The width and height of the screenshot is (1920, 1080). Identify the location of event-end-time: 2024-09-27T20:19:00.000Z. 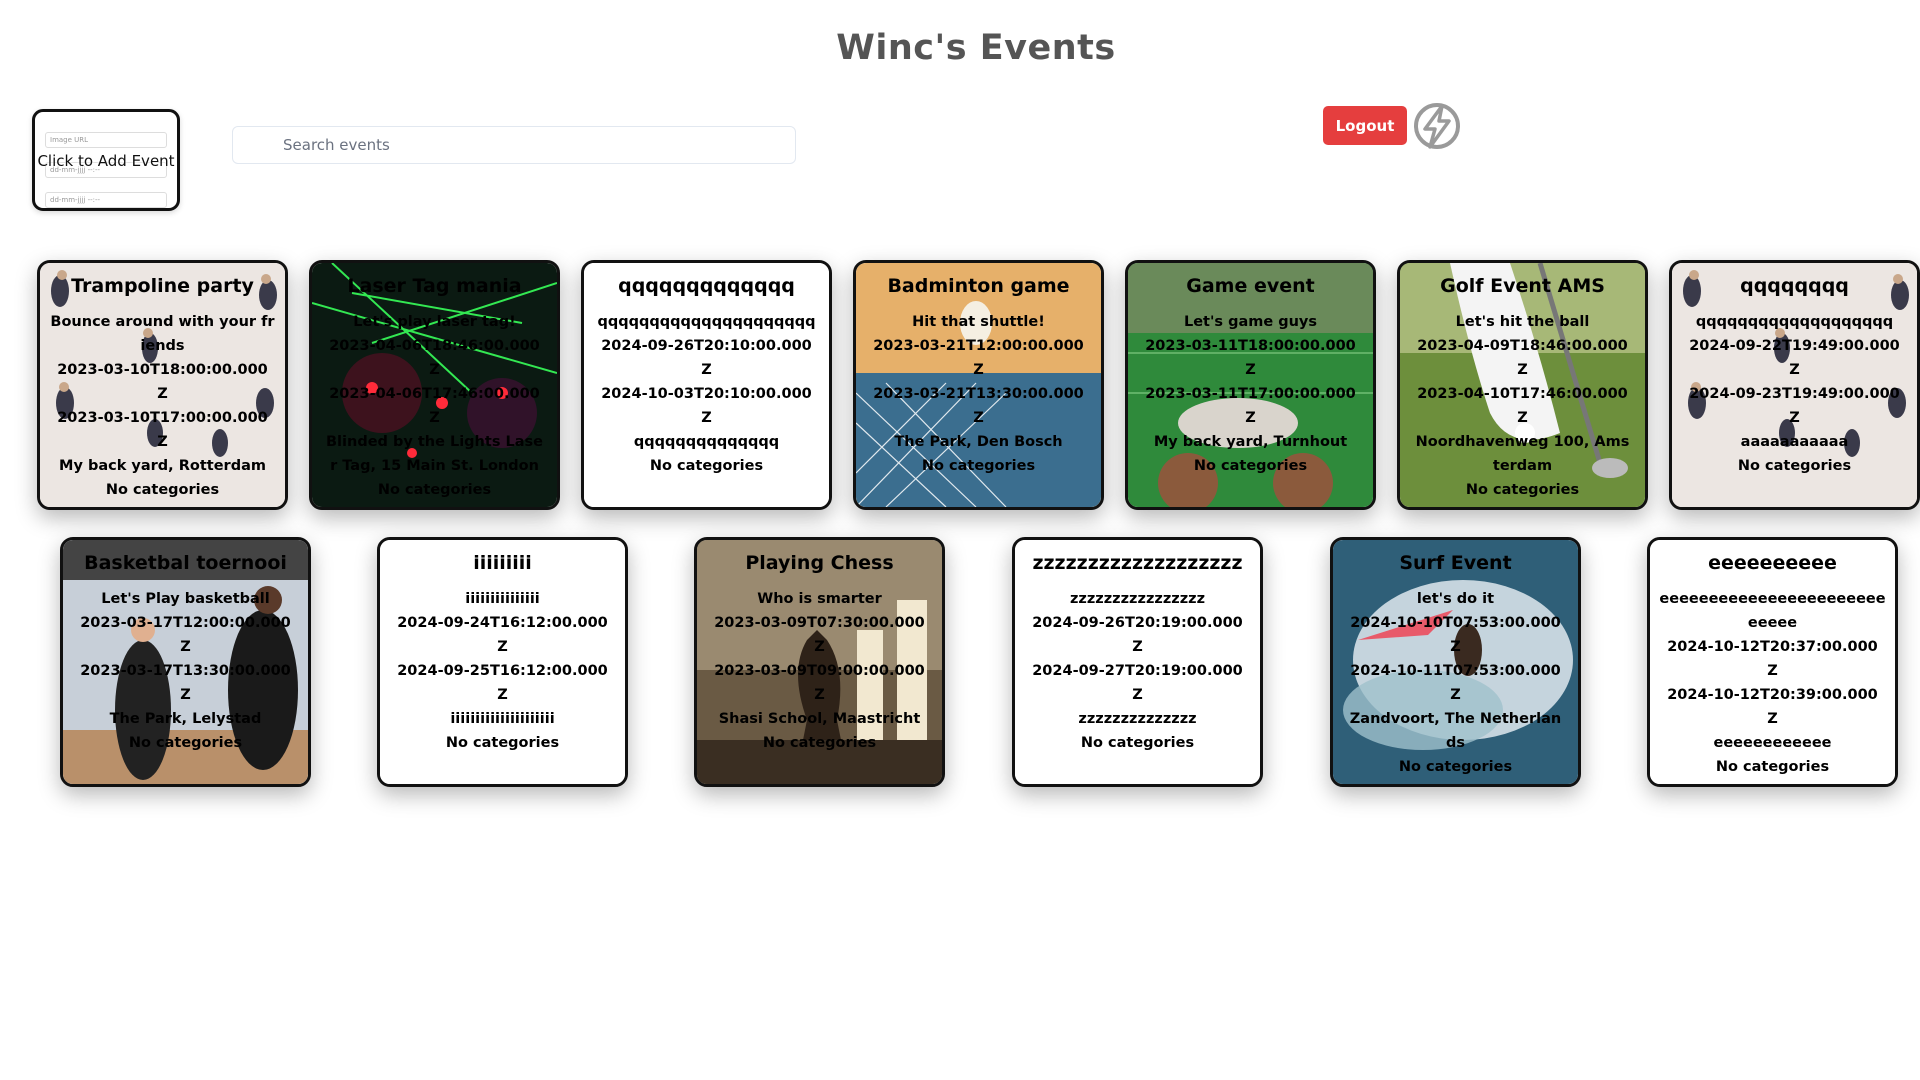
(1137, 683).